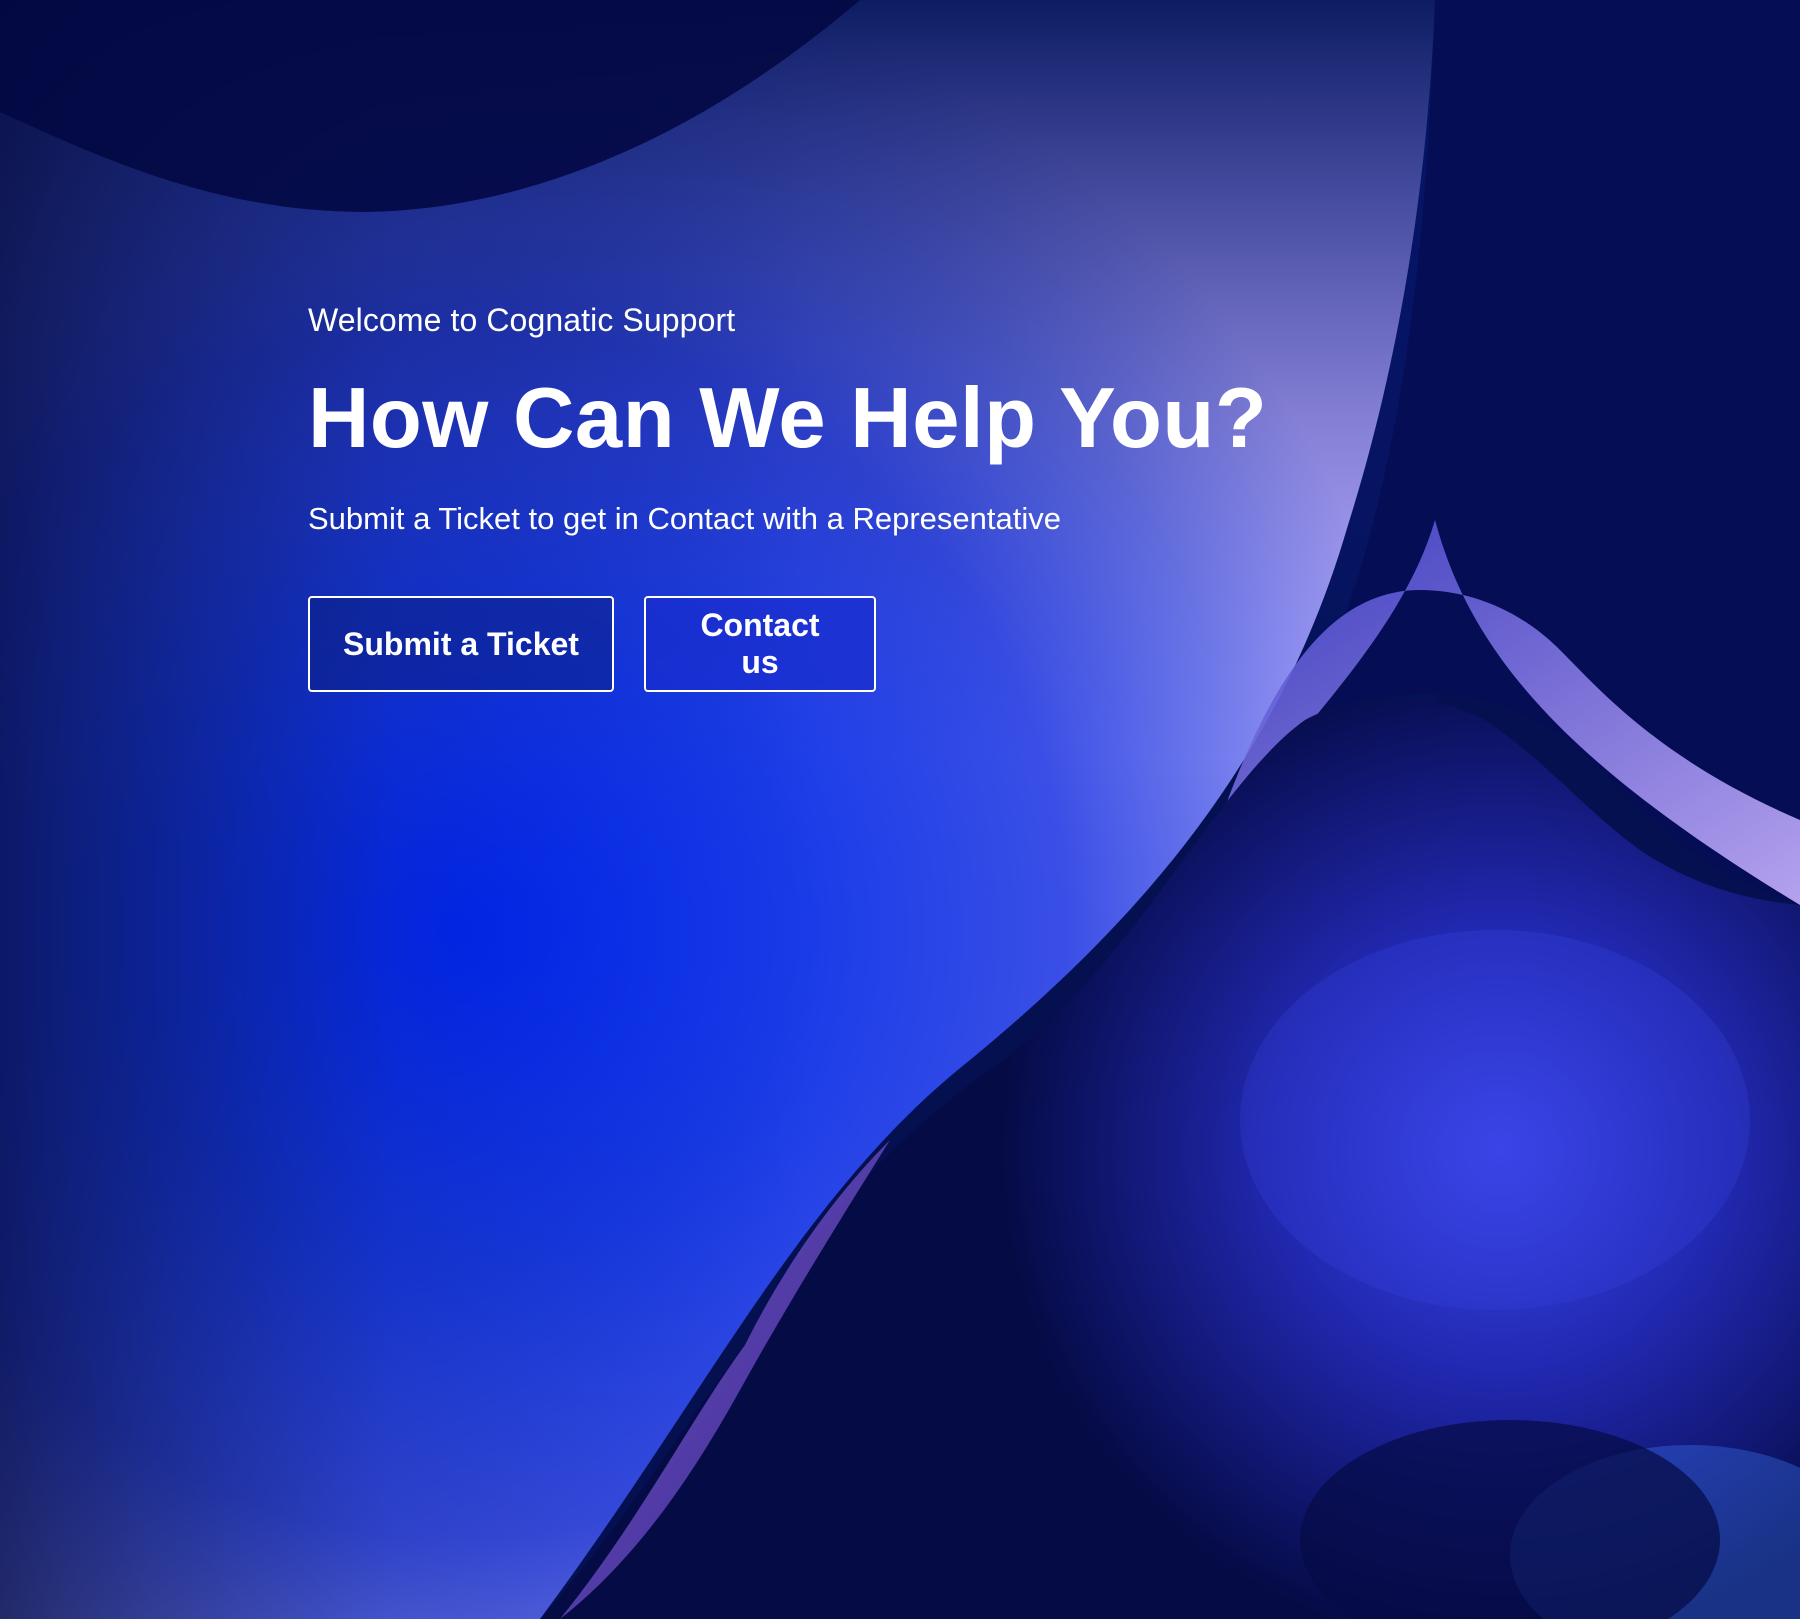 The width and height of the screenshot is (1800, 1619). Describe the element at coordinates (522, 320) in the screenshot. I see `welcome-text: Welcome to Cognatic Support` at that location.